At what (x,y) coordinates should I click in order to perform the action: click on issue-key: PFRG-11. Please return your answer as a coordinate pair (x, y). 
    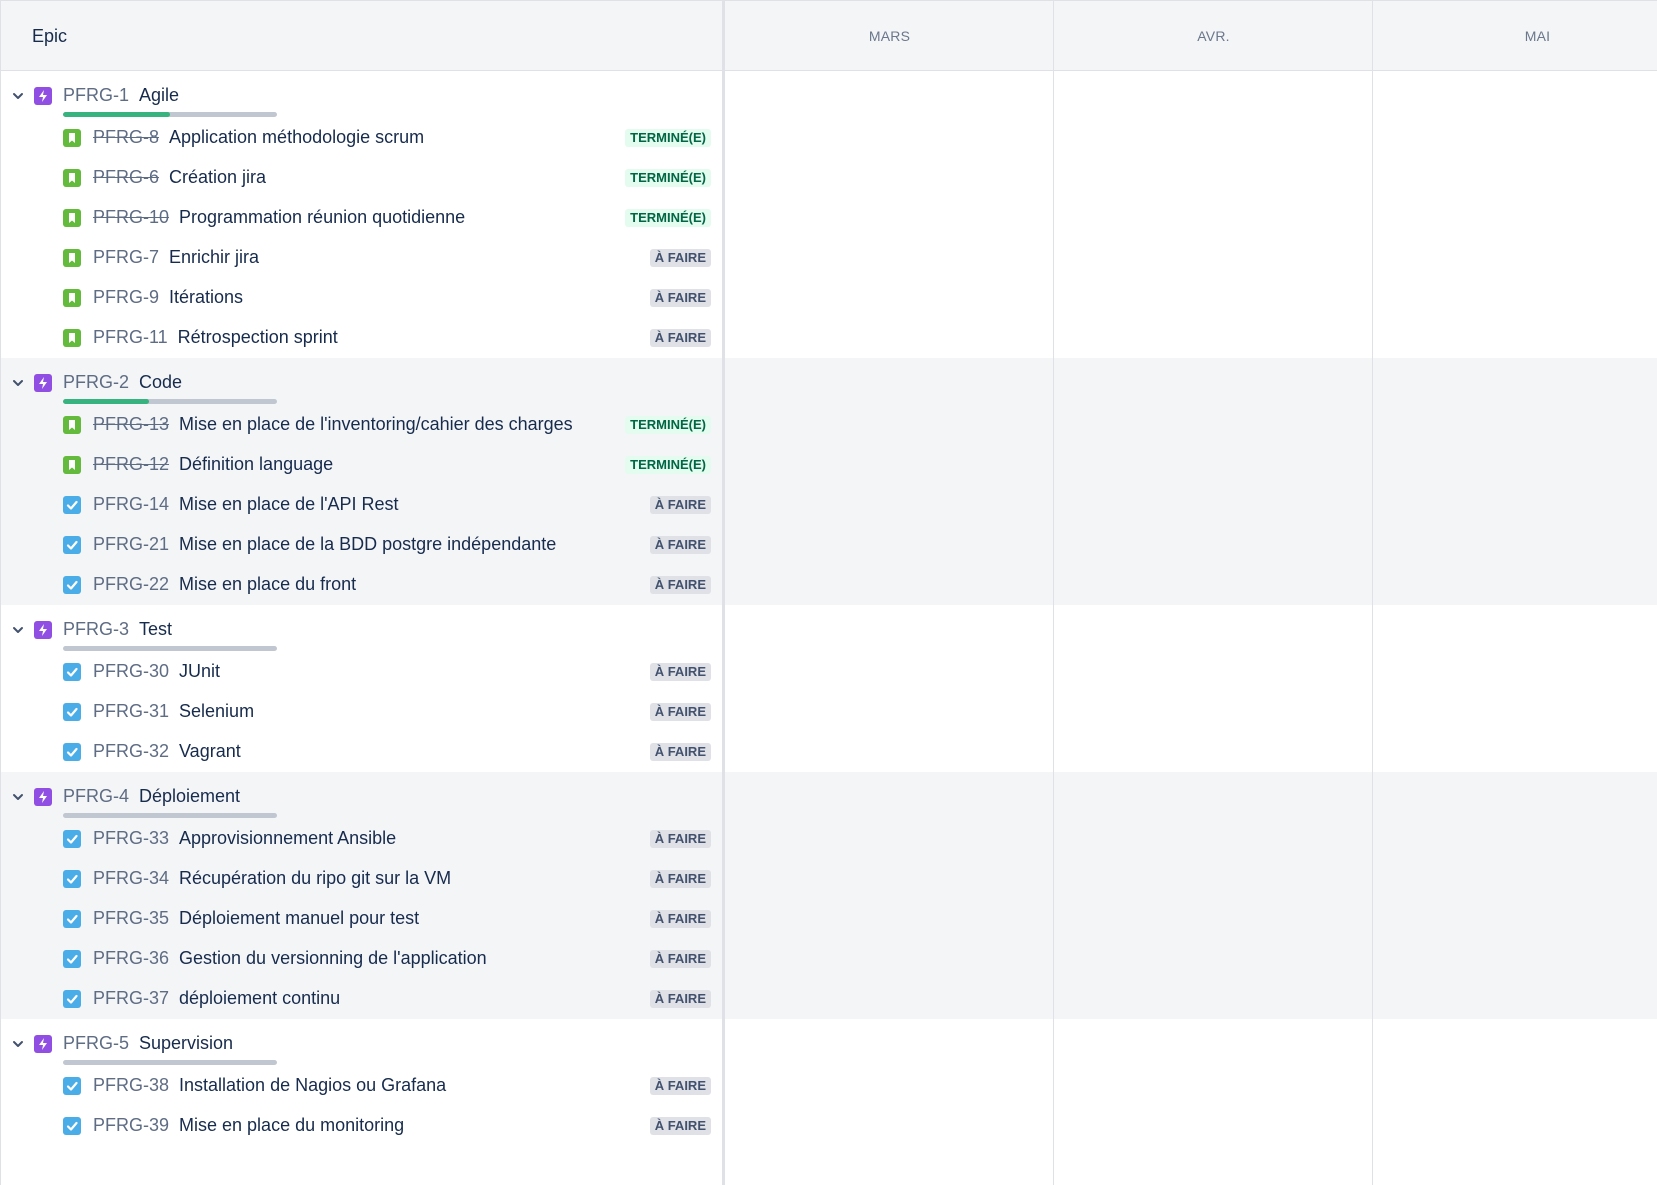
    Looking at the image, I should click on (130, 337).